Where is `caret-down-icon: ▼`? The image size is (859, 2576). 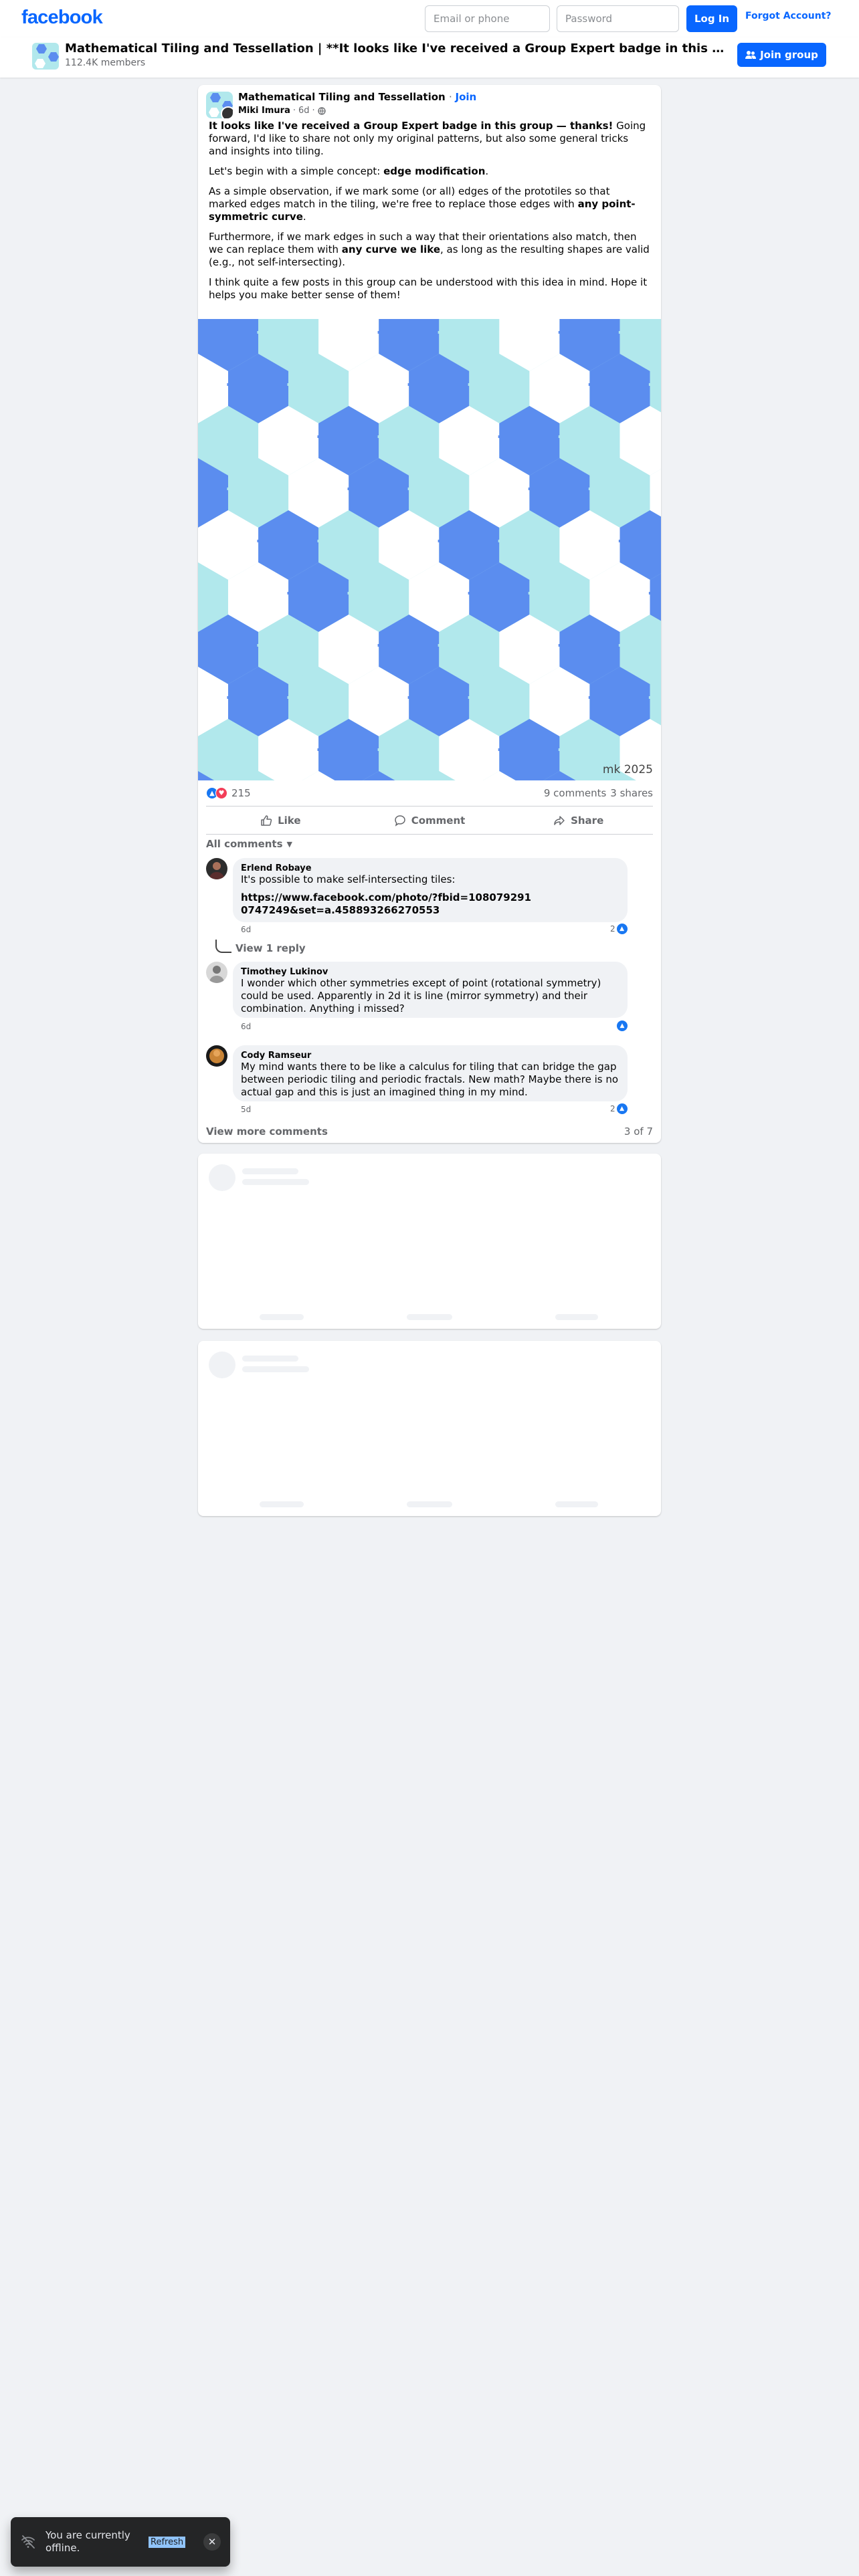
caret-down-icon: ▼ is located at coordinates (289, 844).